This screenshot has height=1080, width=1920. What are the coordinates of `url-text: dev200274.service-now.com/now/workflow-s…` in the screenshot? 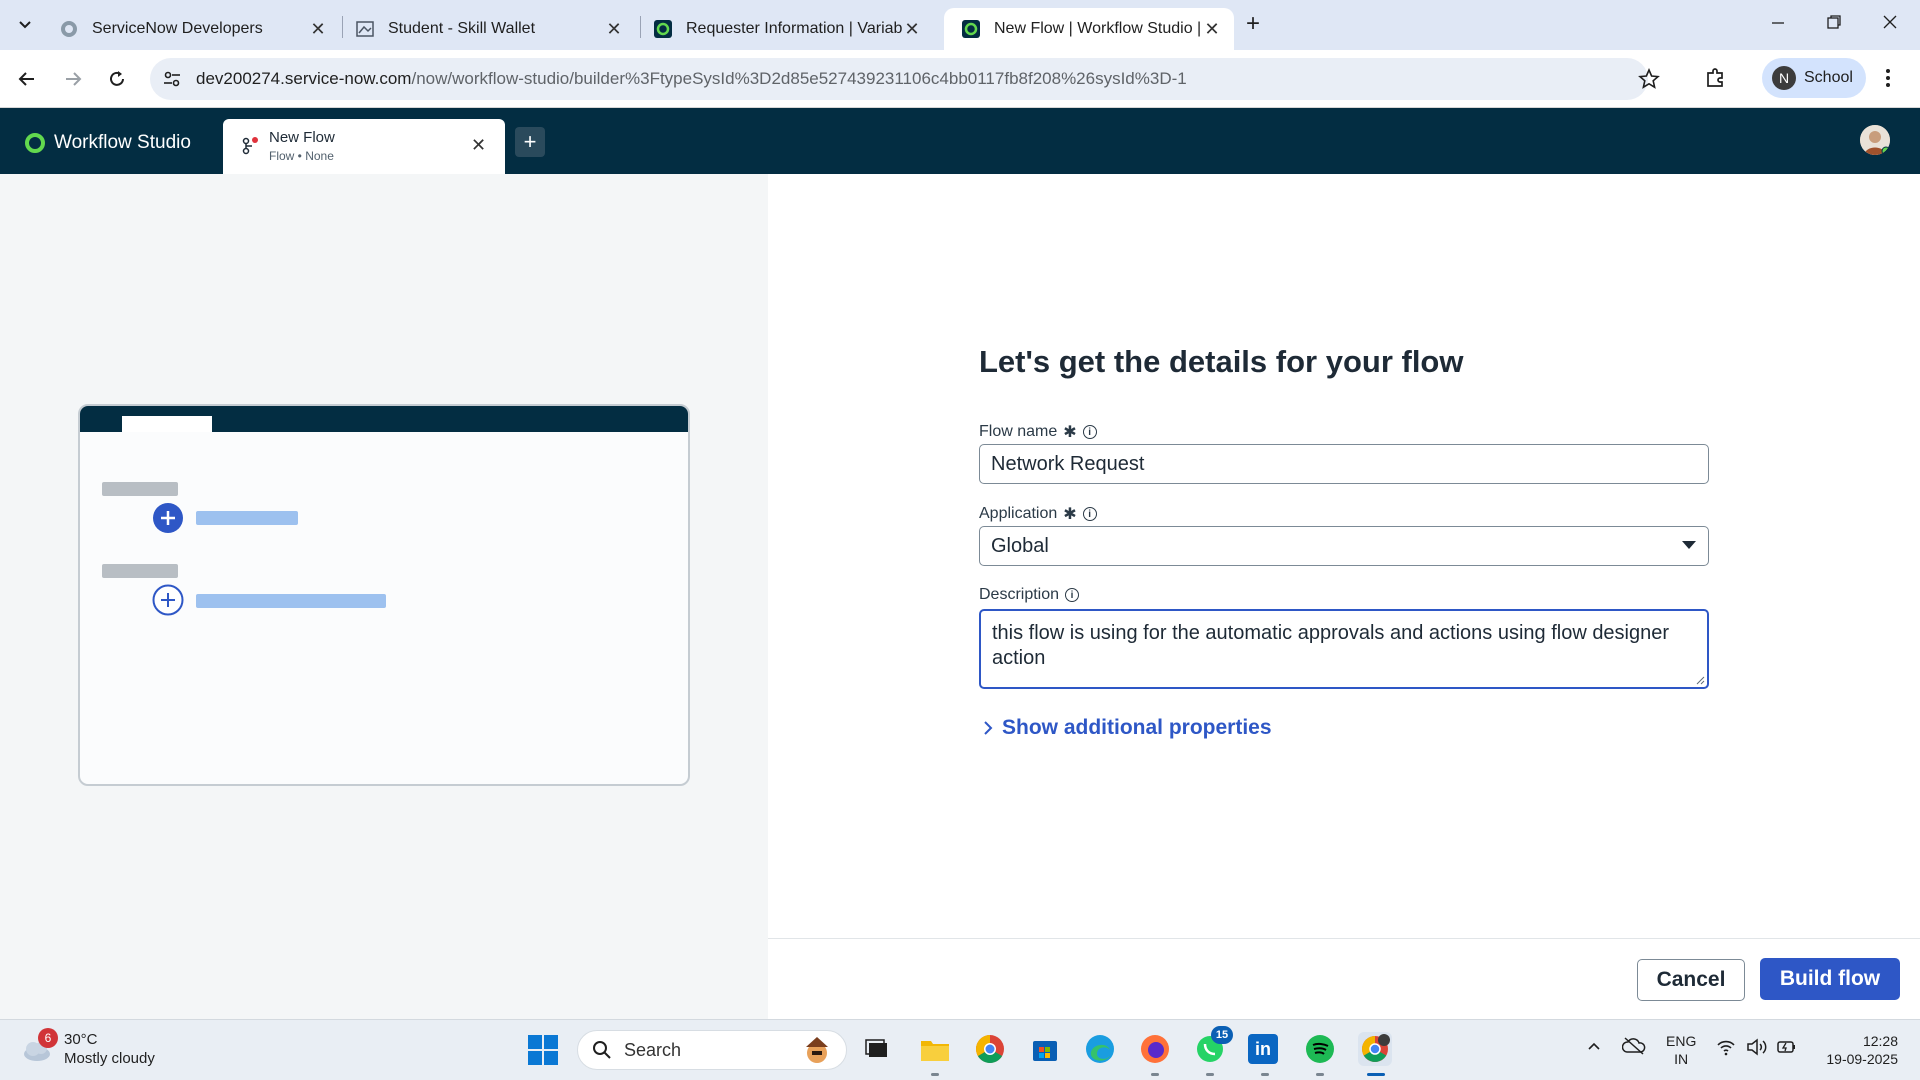 It's located at (691, 79).